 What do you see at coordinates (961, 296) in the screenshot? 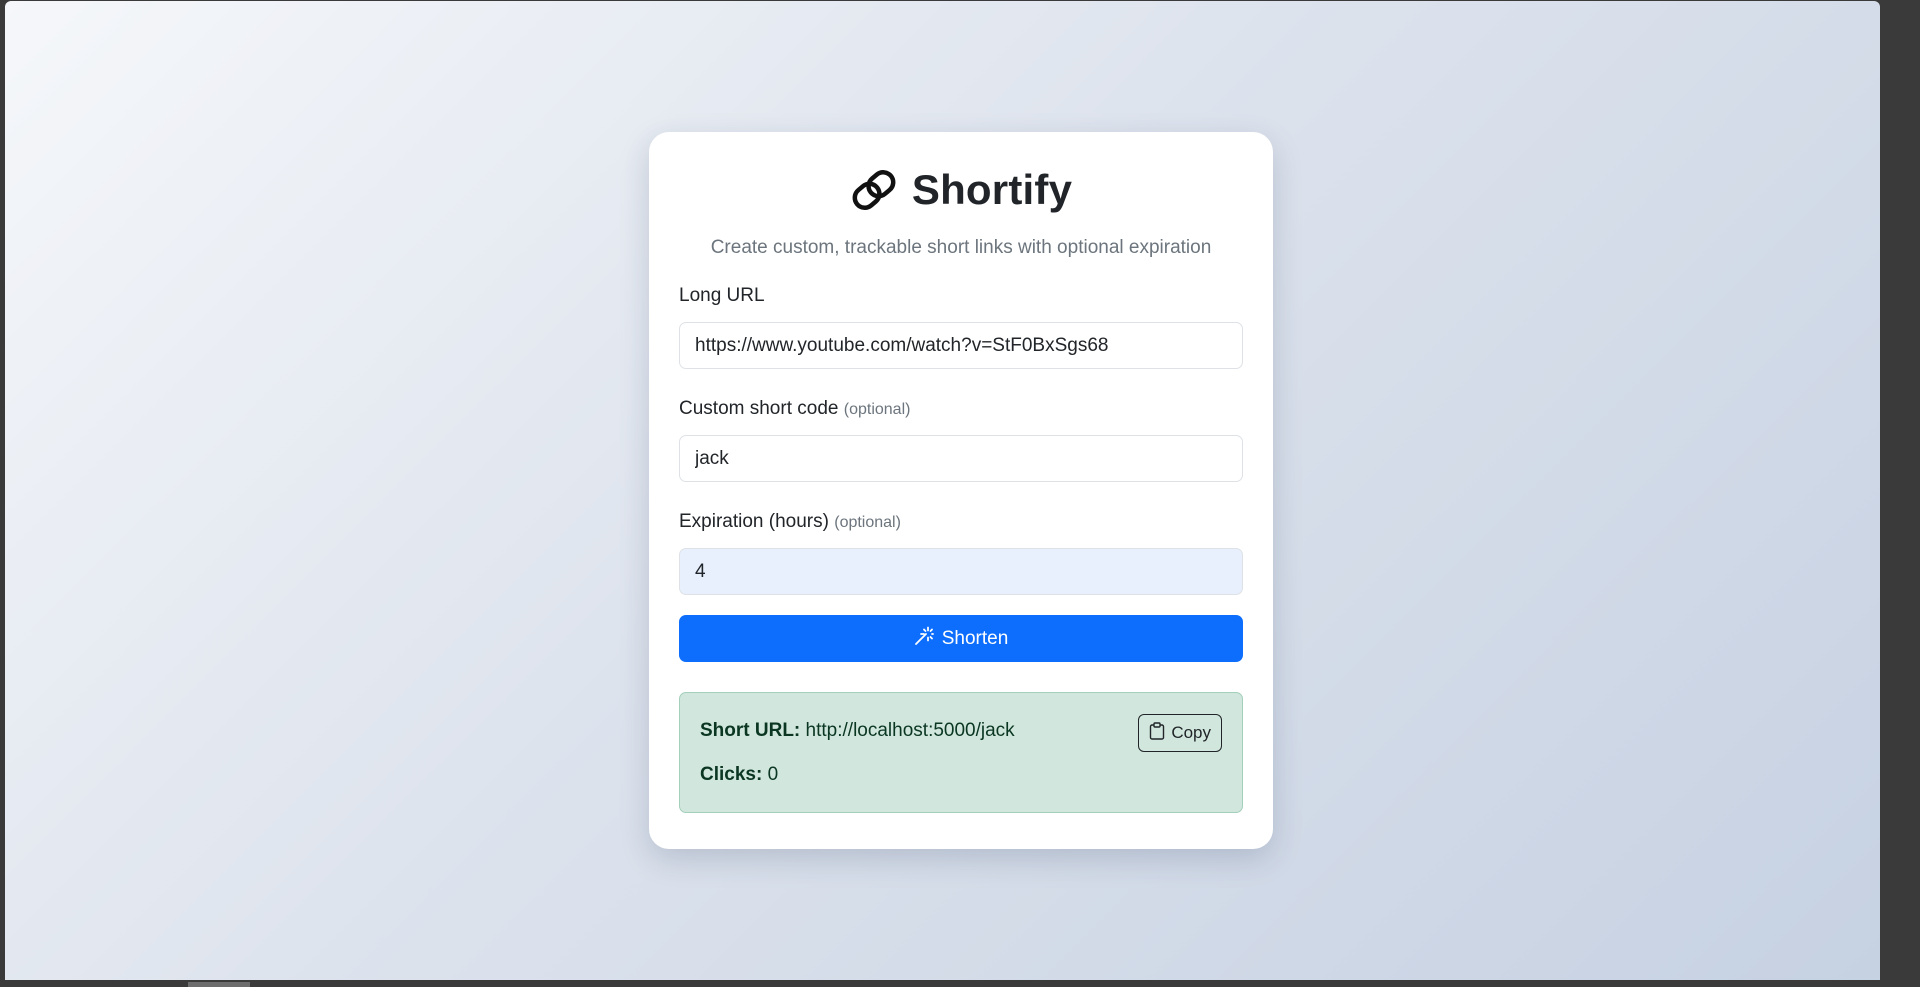
I see `long-url-label: Long URL` at bounding box center [961, 296].